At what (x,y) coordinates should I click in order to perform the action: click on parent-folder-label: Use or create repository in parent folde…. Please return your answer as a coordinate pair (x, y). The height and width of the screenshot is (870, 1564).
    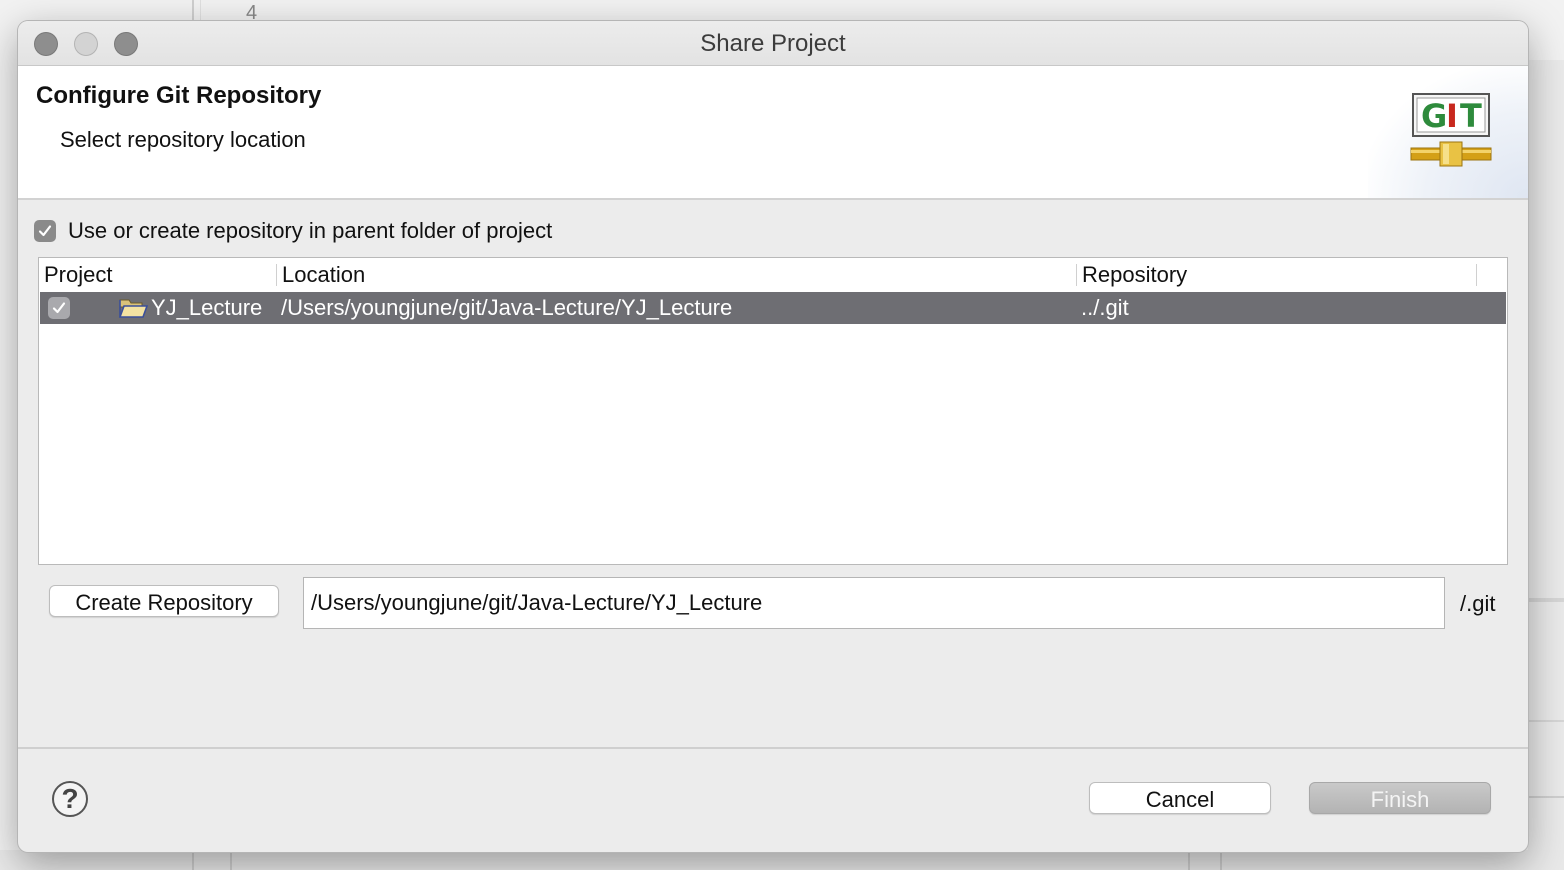
    Looking at the image, I should click on (310, 230).